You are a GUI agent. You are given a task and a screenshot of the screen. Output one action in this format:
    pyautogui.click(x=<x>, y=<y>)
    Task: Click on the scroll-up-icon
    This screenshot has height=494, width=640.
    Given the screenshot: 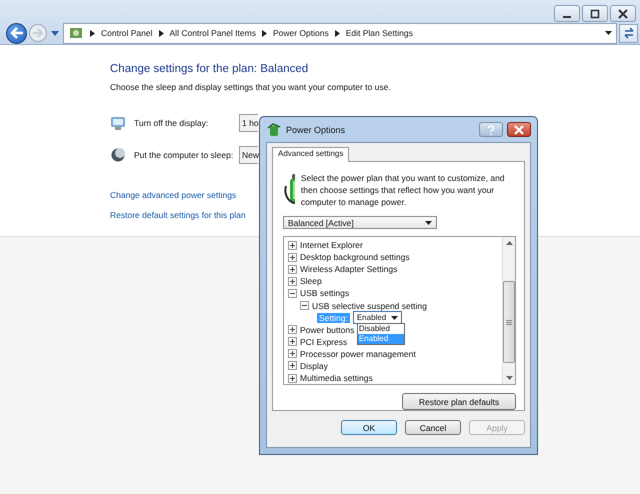 What is the action you would take?
    pyautogui.click(x=509, y=243)
    